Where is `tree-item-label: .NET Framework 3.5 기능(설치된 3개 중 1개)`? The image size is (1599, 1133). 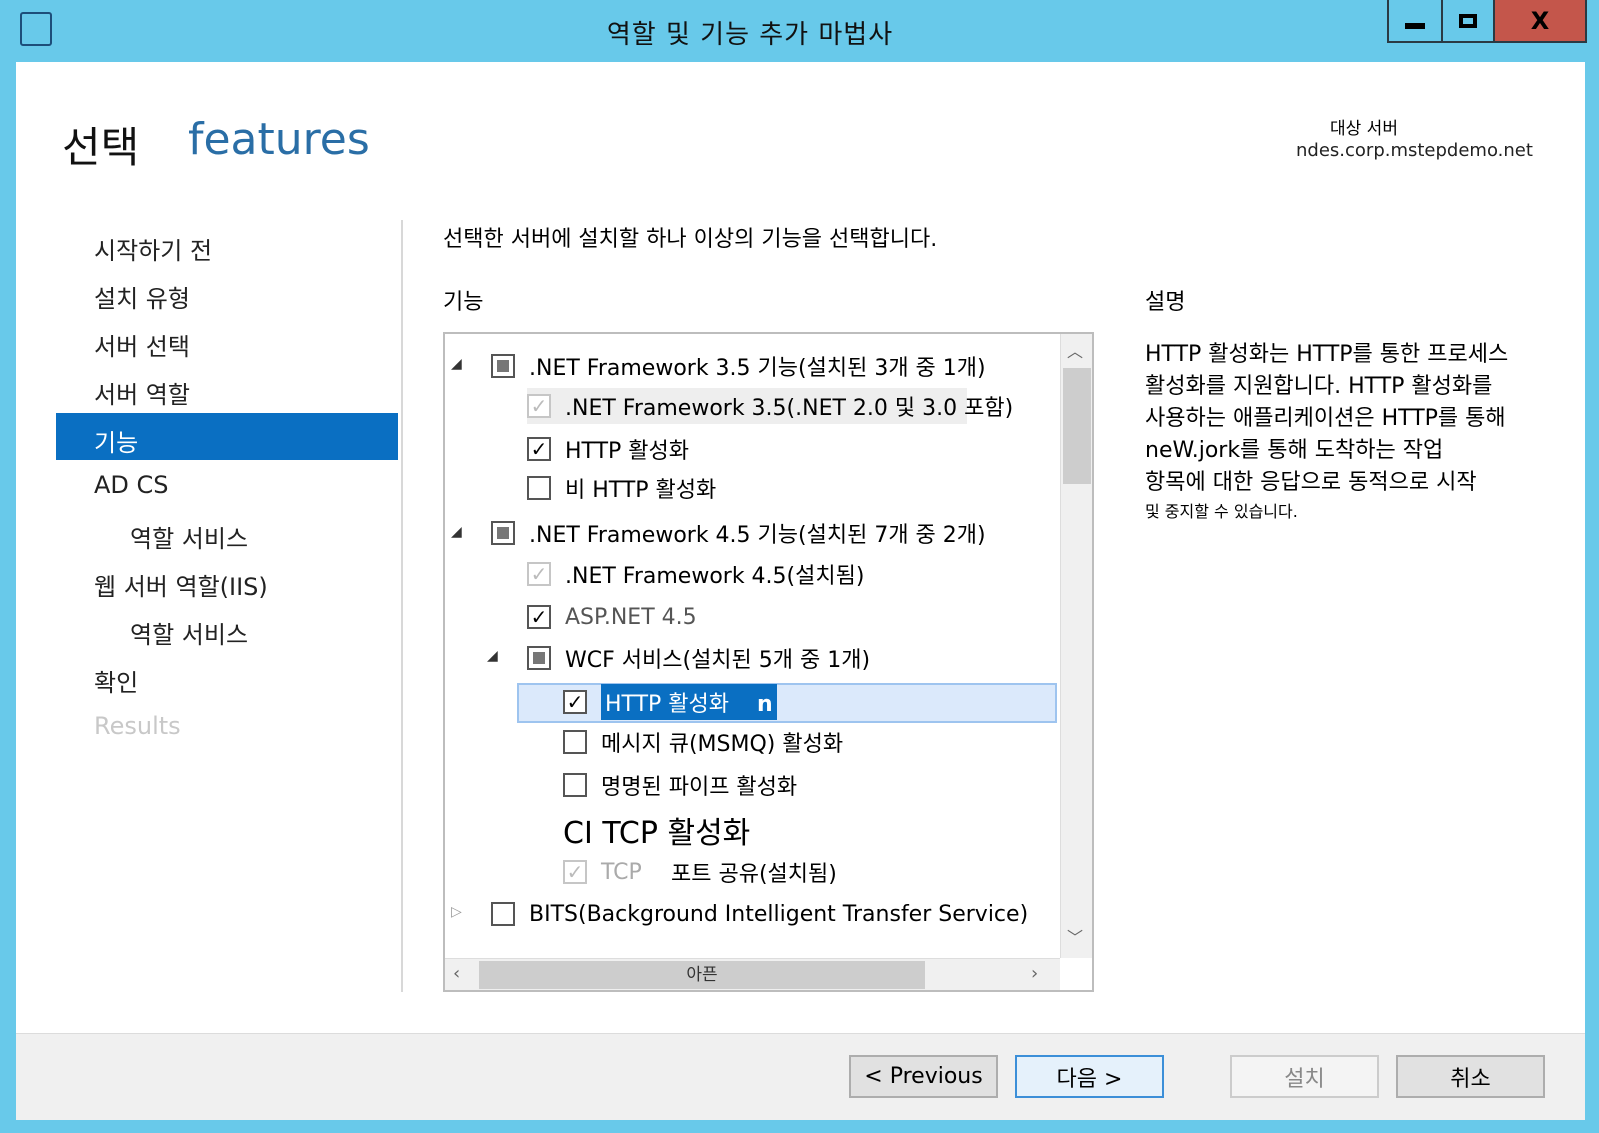
tree-item-label: .NET Framework 3.5 기능(설치된 3개 중 1개) is located at coordinates (757, 368).